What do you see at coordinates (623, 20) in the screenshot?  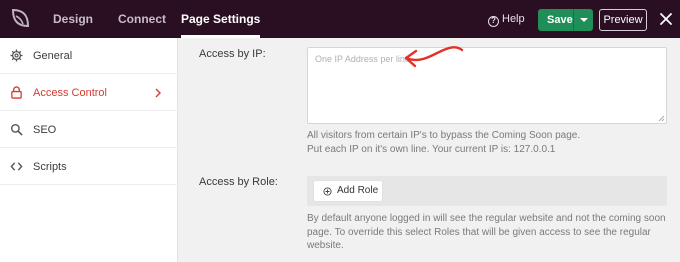 I see `preview-button: Preview` at bounding box center [623, 20].